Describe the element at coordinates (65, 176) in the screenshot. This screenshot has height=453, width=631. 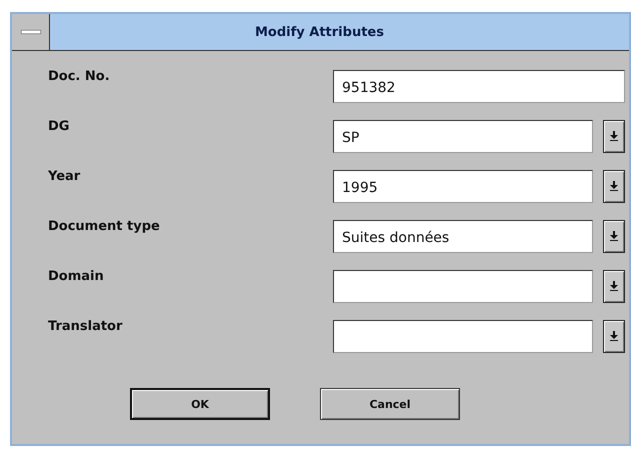
I see `field-label: Year` at that location.